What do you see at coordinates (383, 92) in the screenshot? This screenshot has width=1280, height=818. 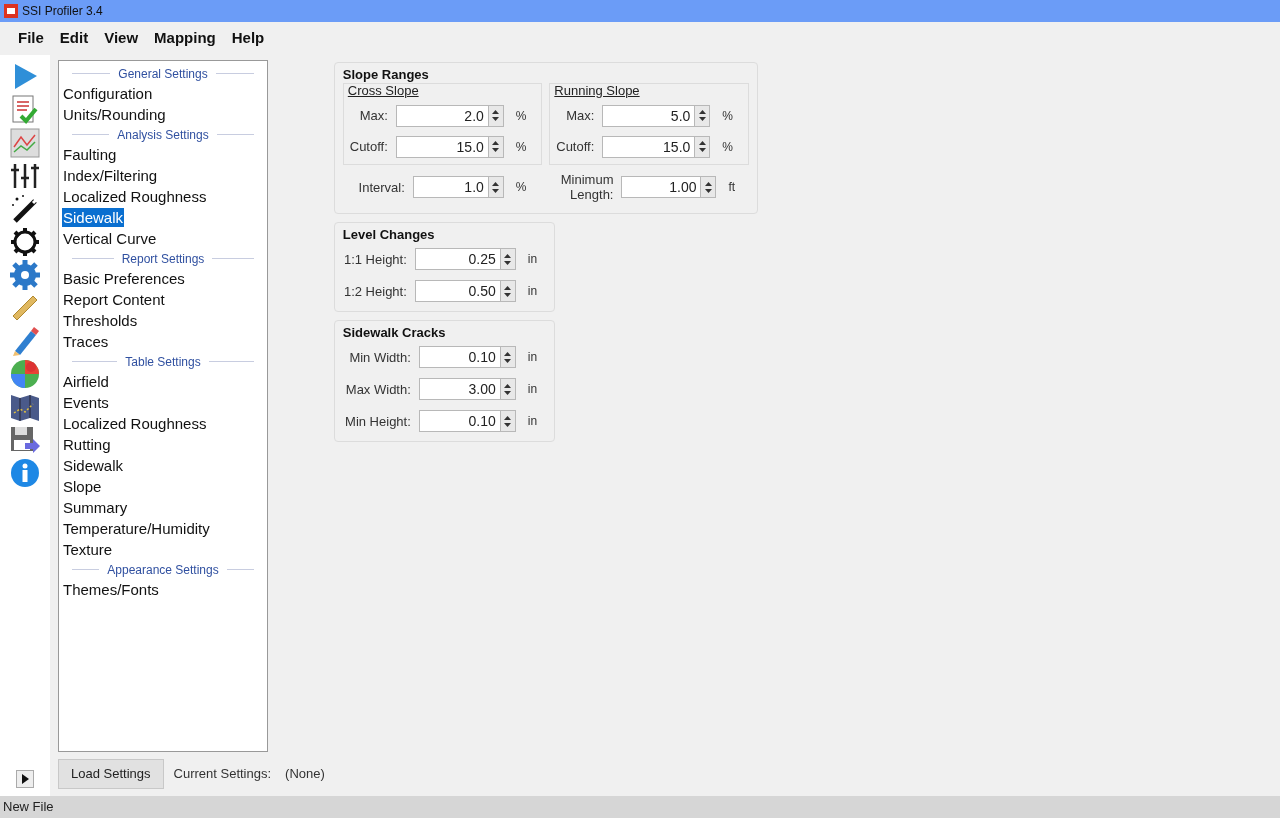 I see `subgroup-title: Cross Slope` at bounding box center [383, 92].